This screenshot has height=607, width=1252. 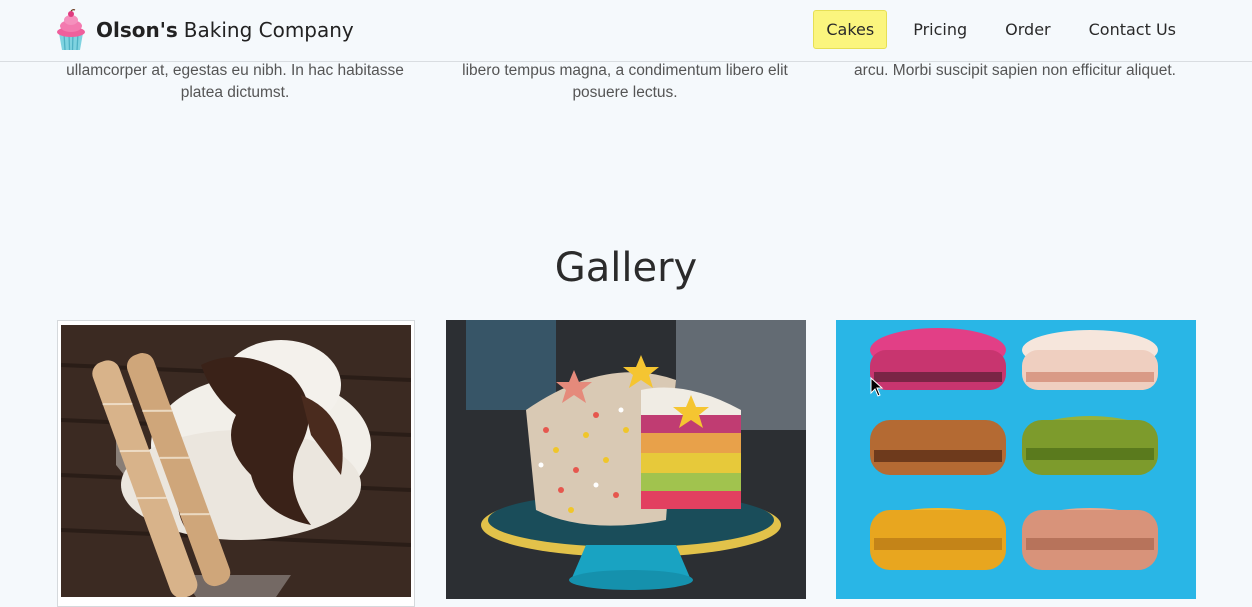 I want to click on gallery-image-sundae, so click(x=236, y=463).